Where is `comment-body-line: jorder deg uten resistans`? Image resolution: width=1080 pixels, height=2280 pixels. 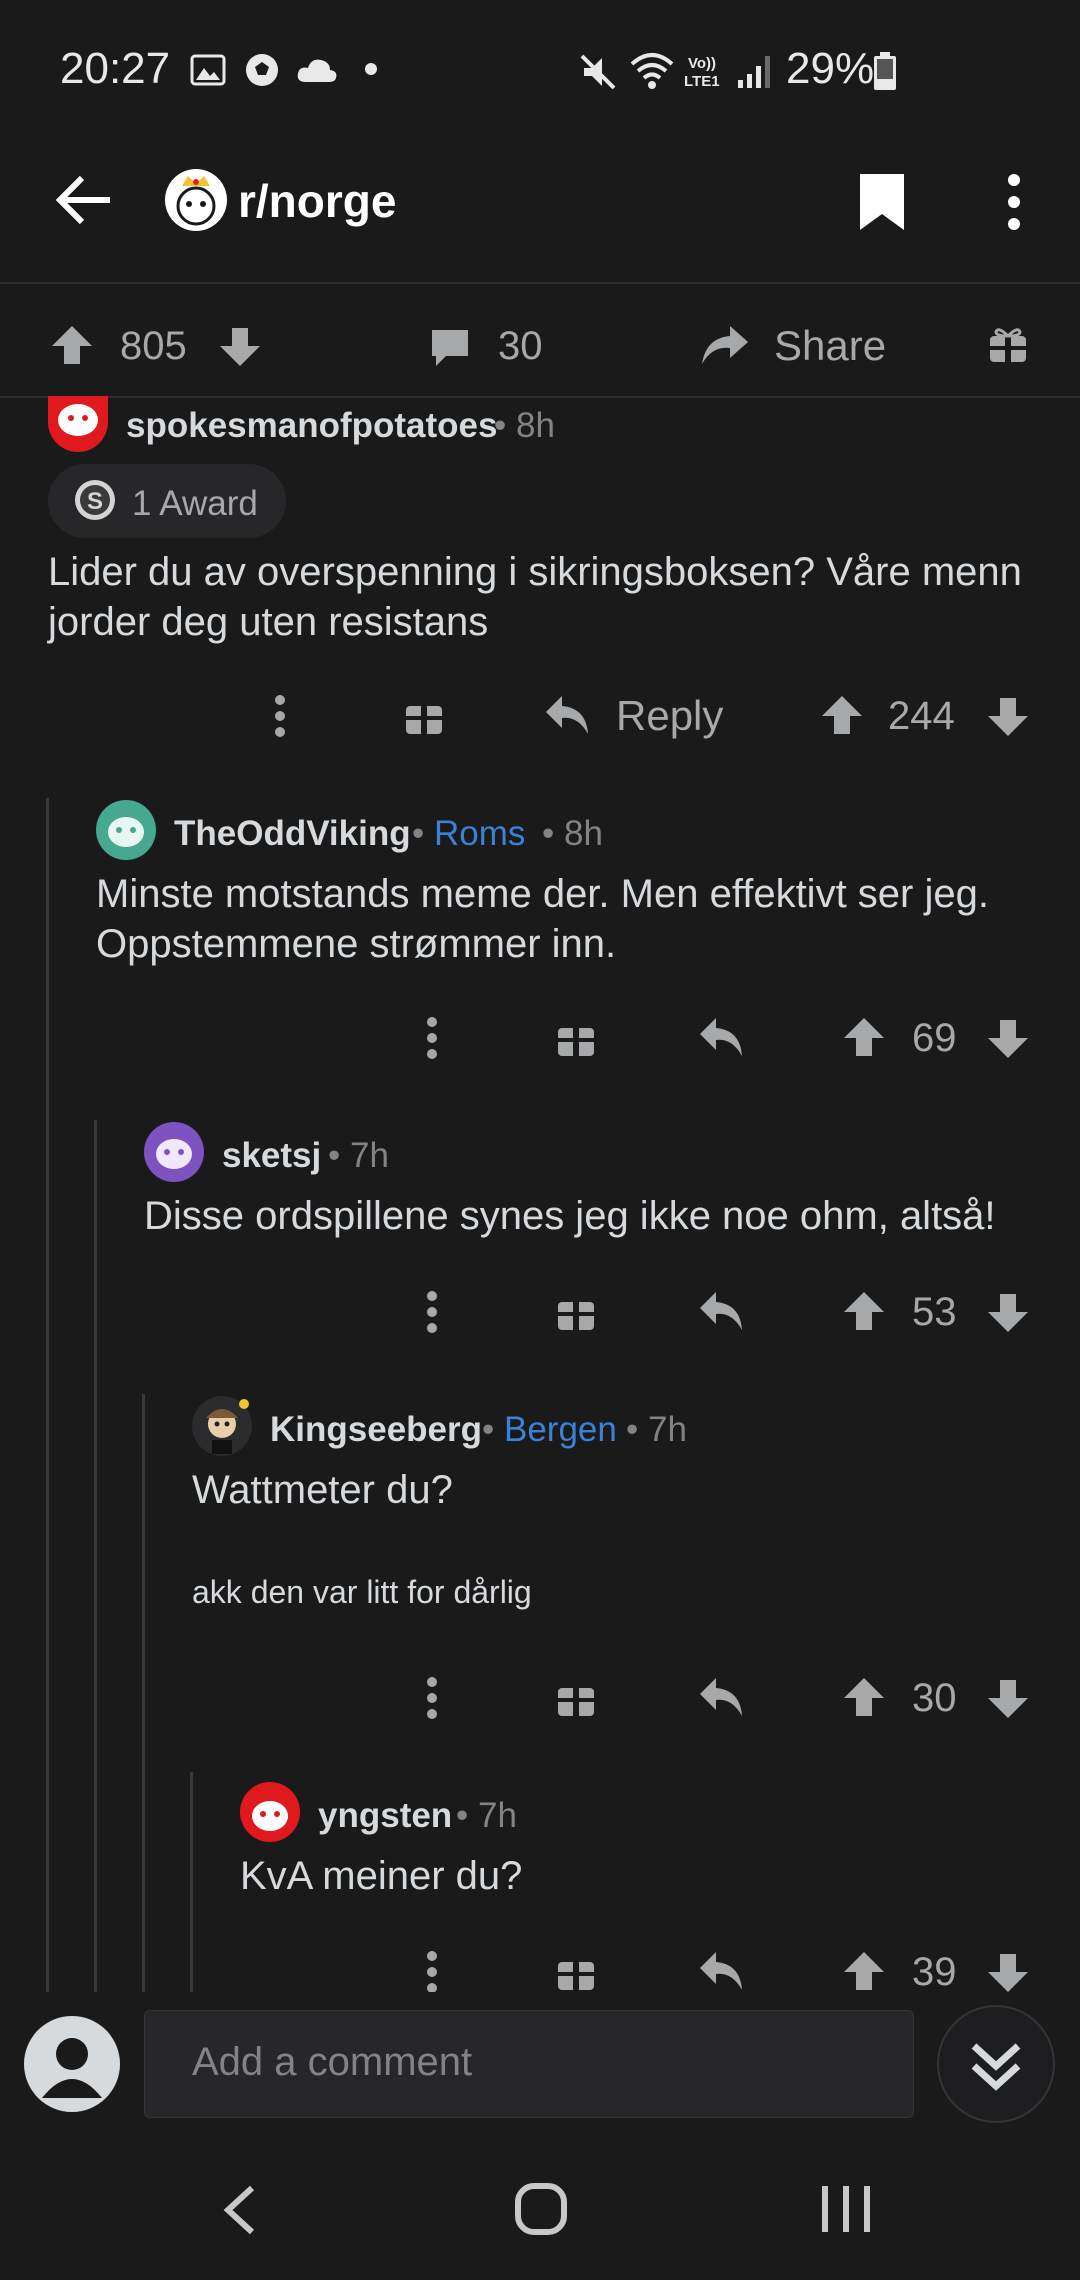 comment-body-line: jorder deg uten resistans is located at coordinates (268, 622).